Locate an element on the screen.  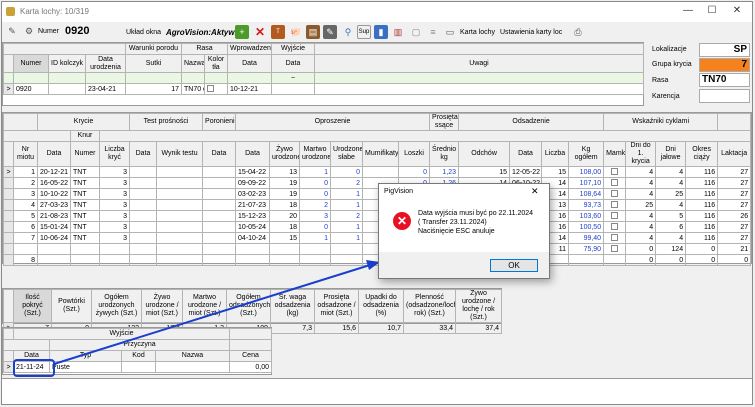
annotation-arrow is located at coordinates (216, 312).